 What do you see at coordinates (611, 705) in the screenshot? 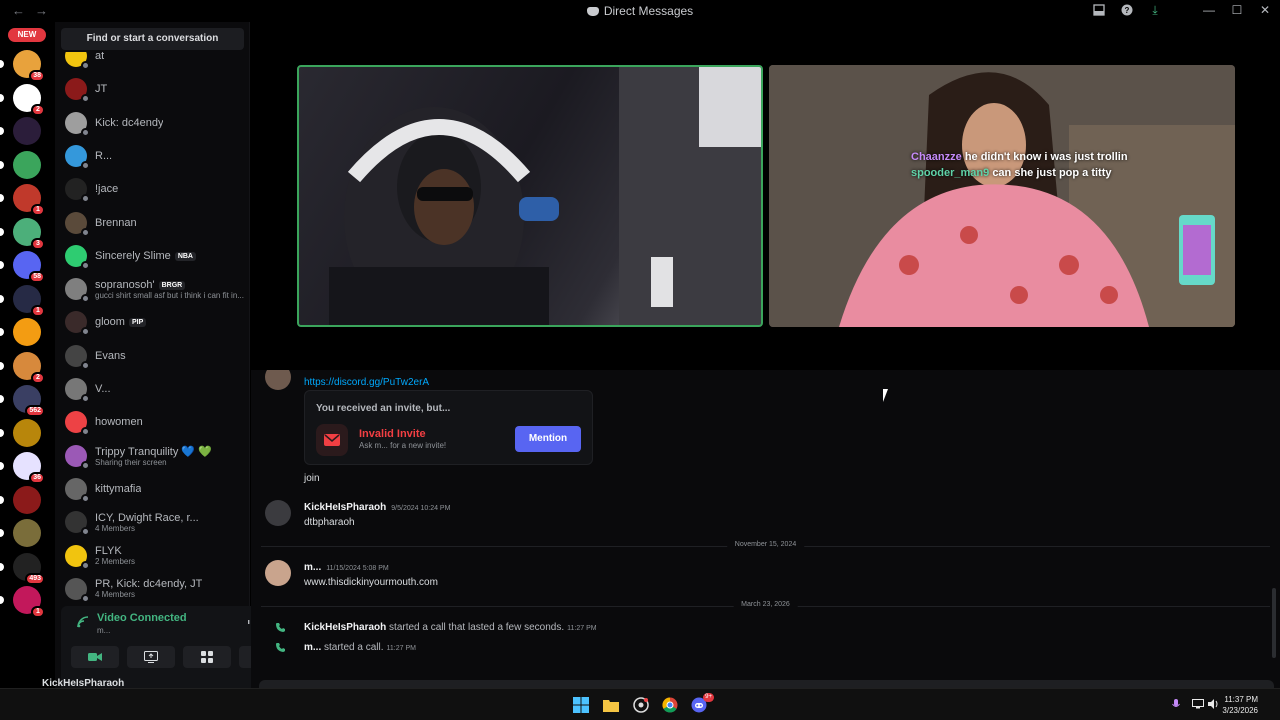
I see `file-explorer-icon` at bounding box center [611, 705].